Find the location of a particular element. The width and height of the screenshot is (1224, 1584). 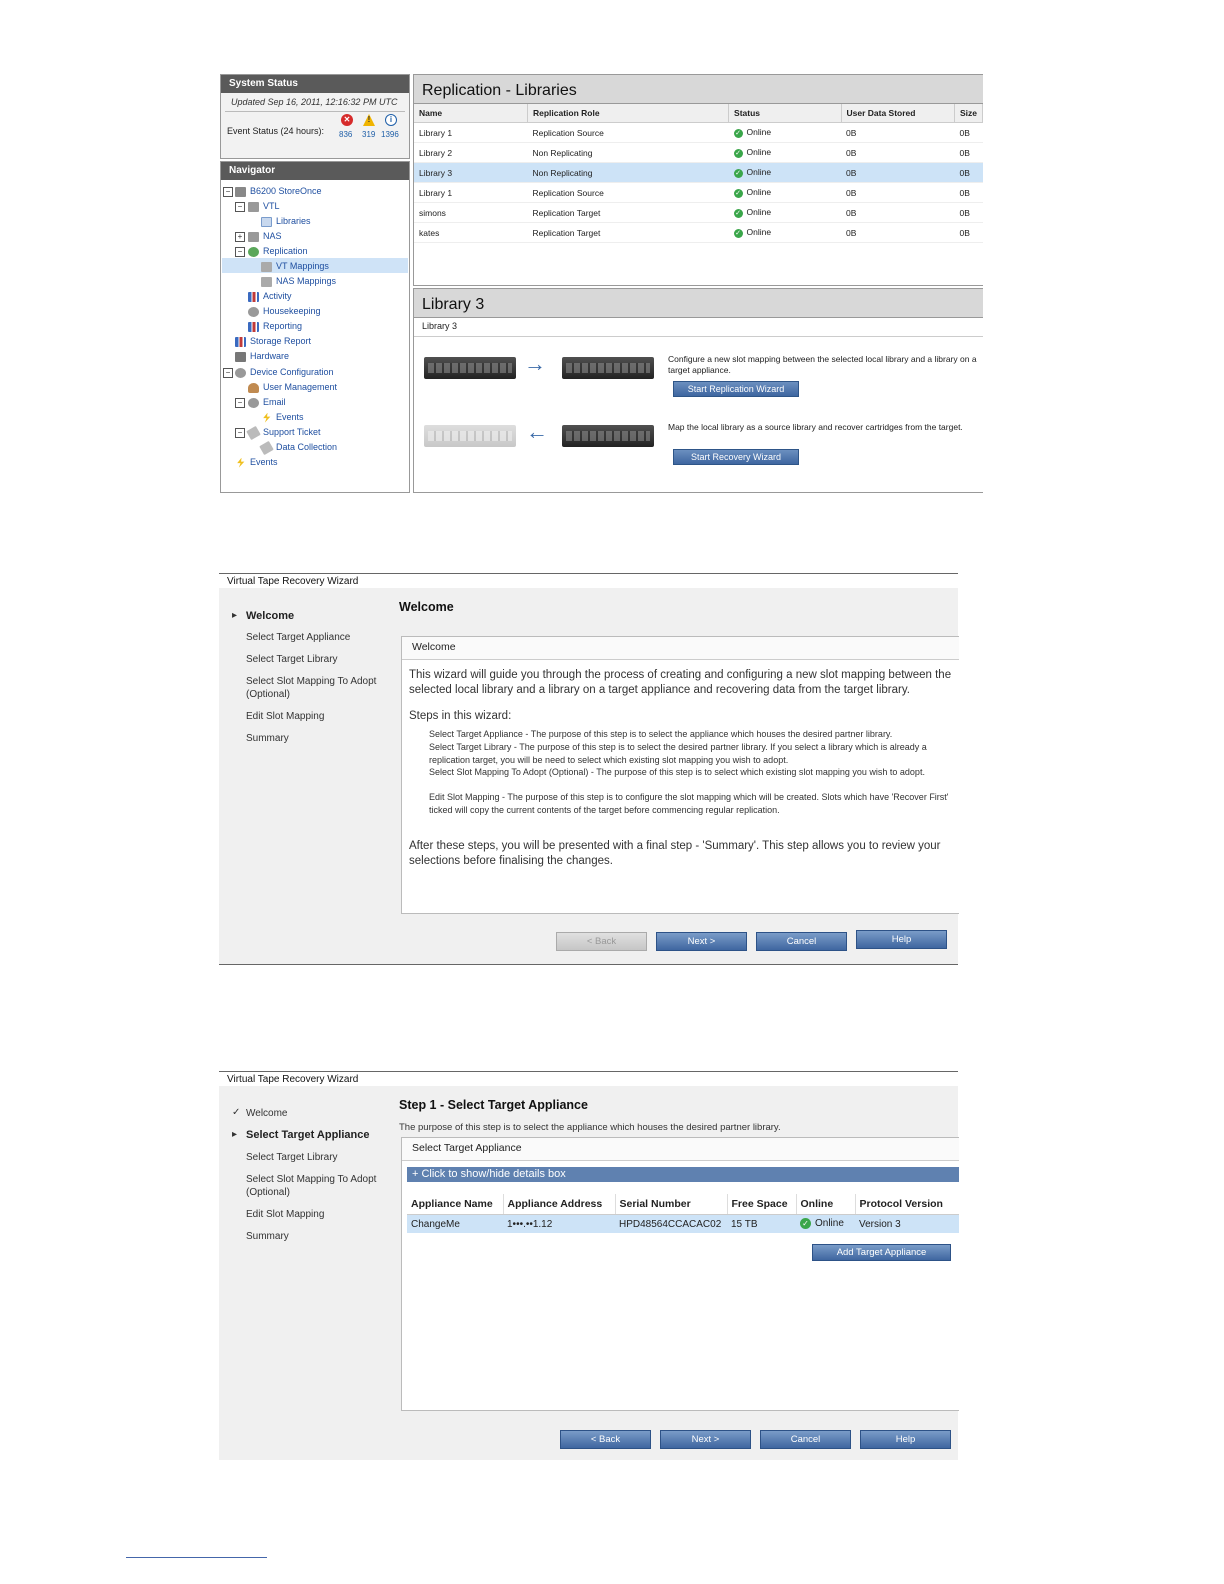

column-header-protocol-version: Protocol Version is located at coordinates (907, 1204).